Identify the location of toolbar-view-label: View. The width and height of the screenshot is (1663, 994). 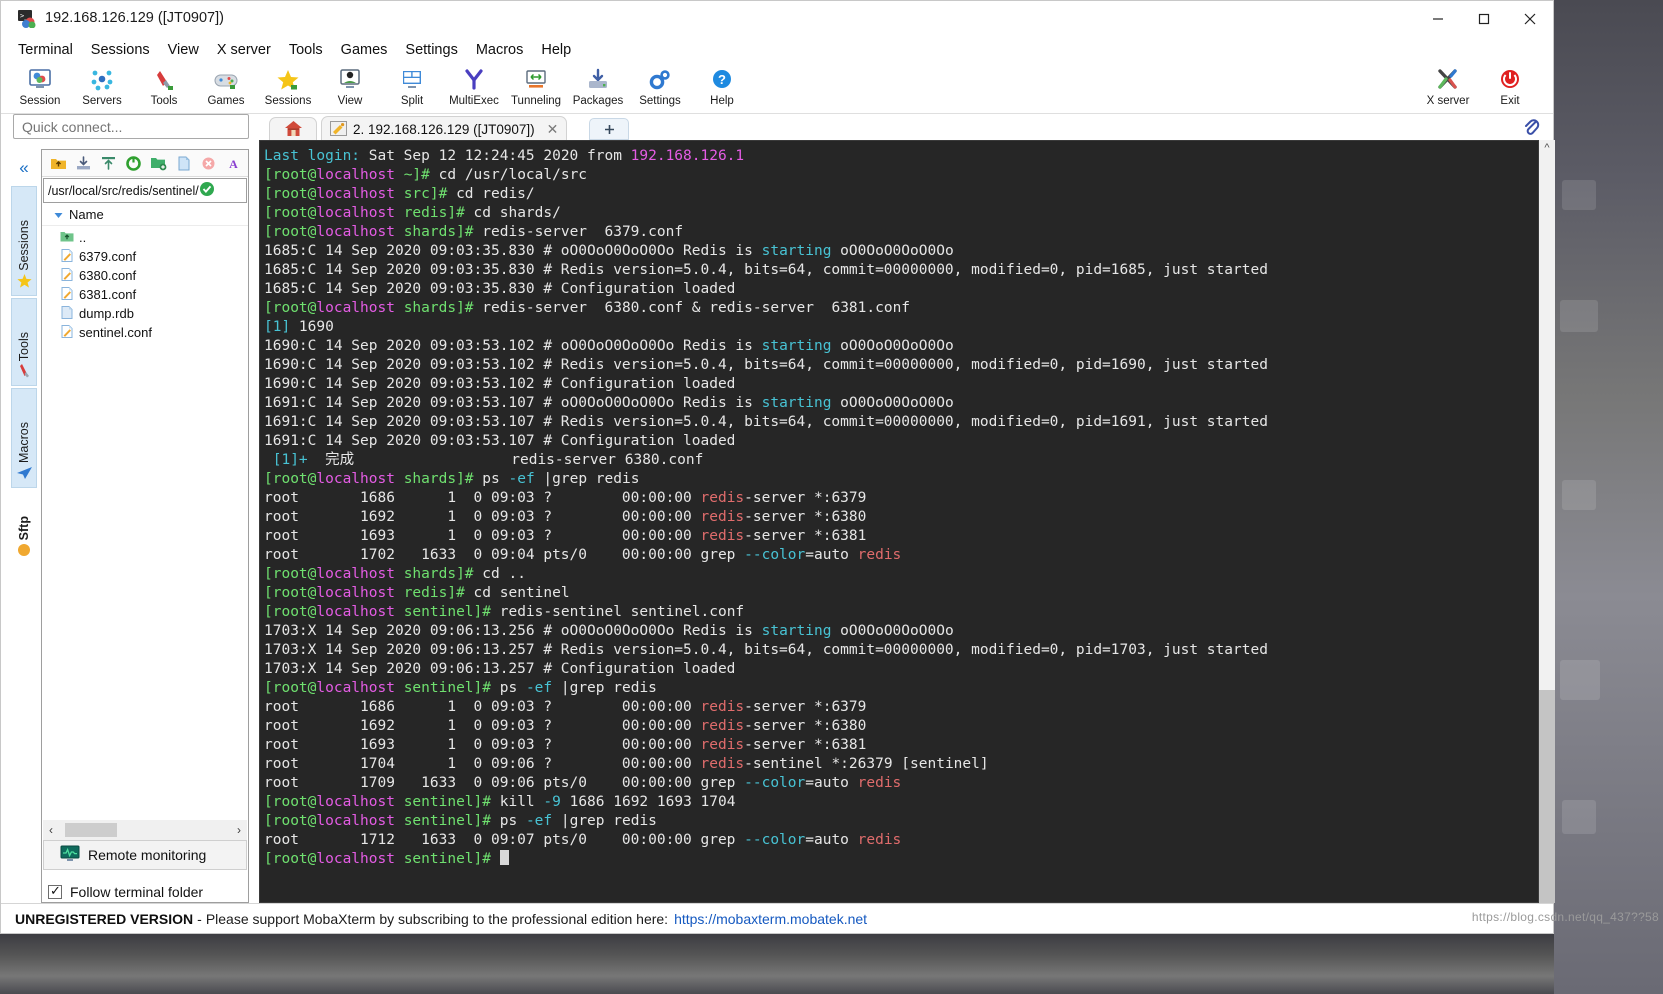
(350, 101).